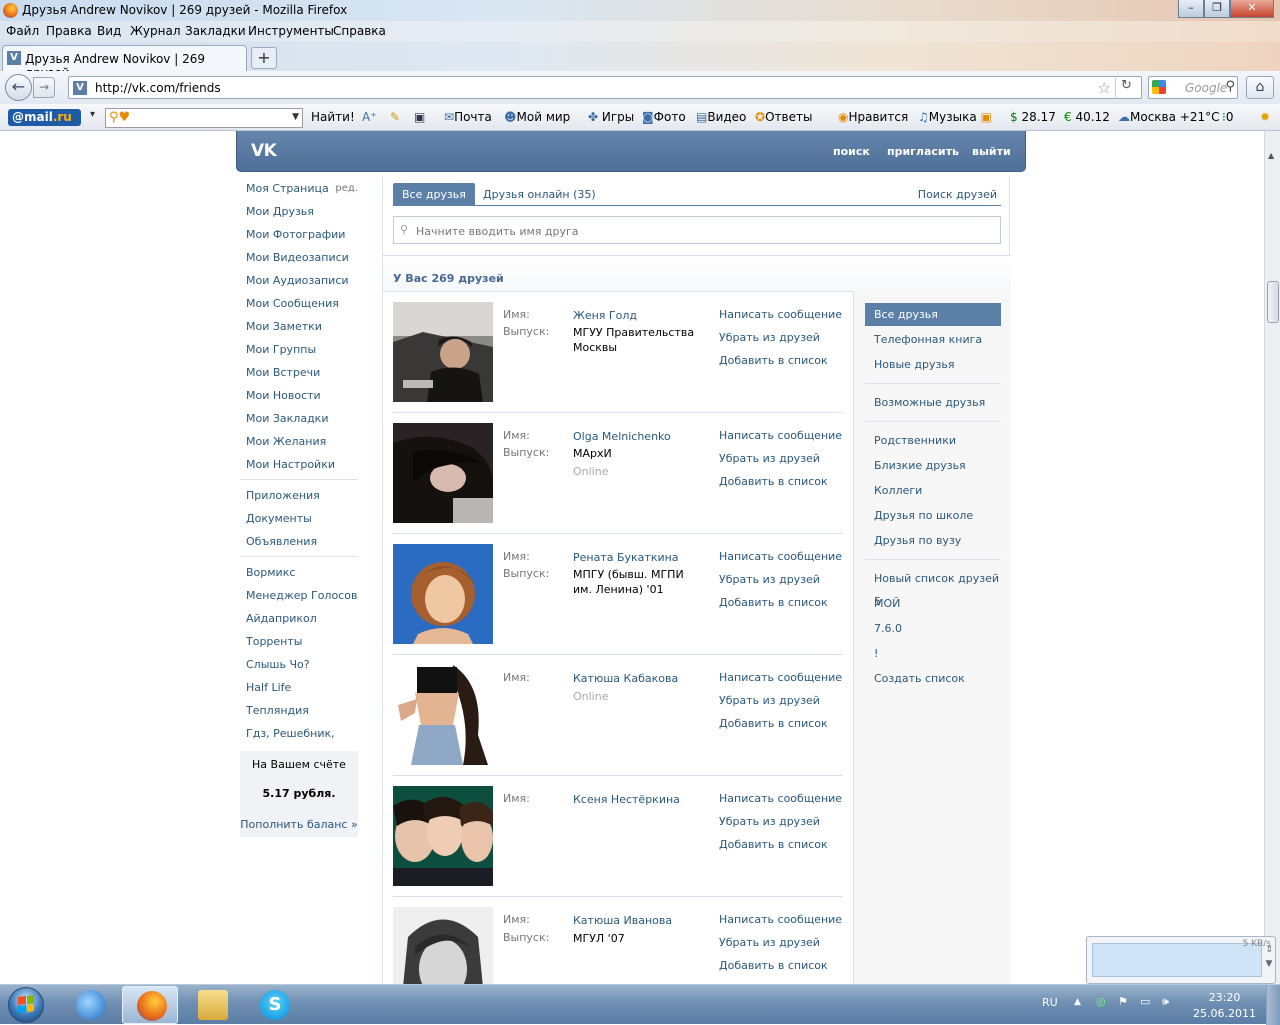 The image size is (1280, 1025). I want to click on myworld-link: ☻Мой мир, so click(537, 117).